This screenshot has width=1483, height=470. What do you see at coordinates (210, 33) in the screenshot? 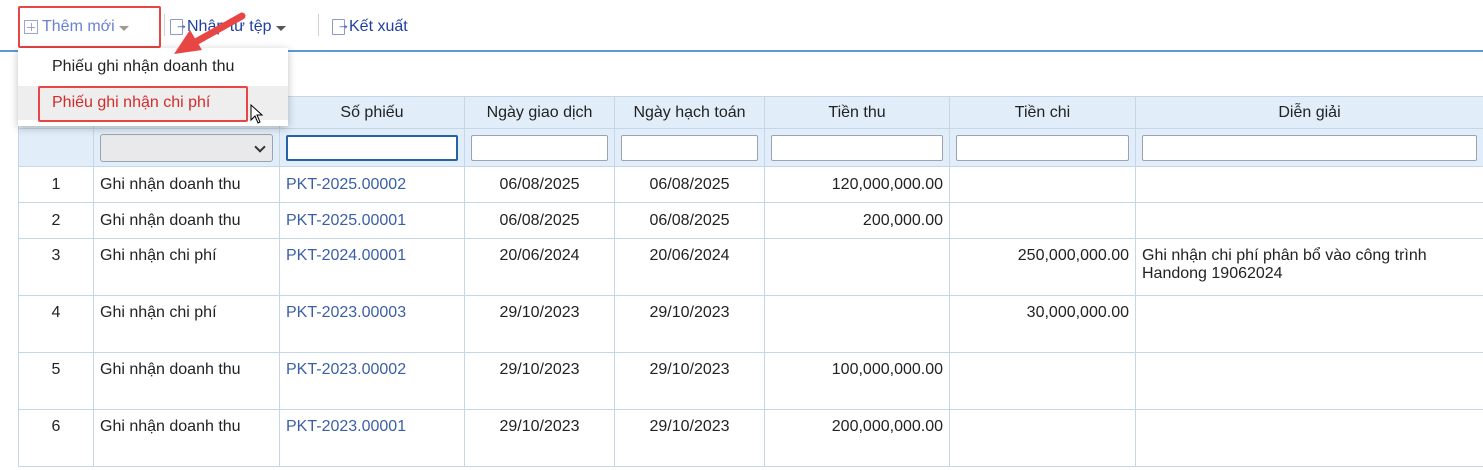
I see `annotation-arrow-icon` at bounding box center [210, 33].